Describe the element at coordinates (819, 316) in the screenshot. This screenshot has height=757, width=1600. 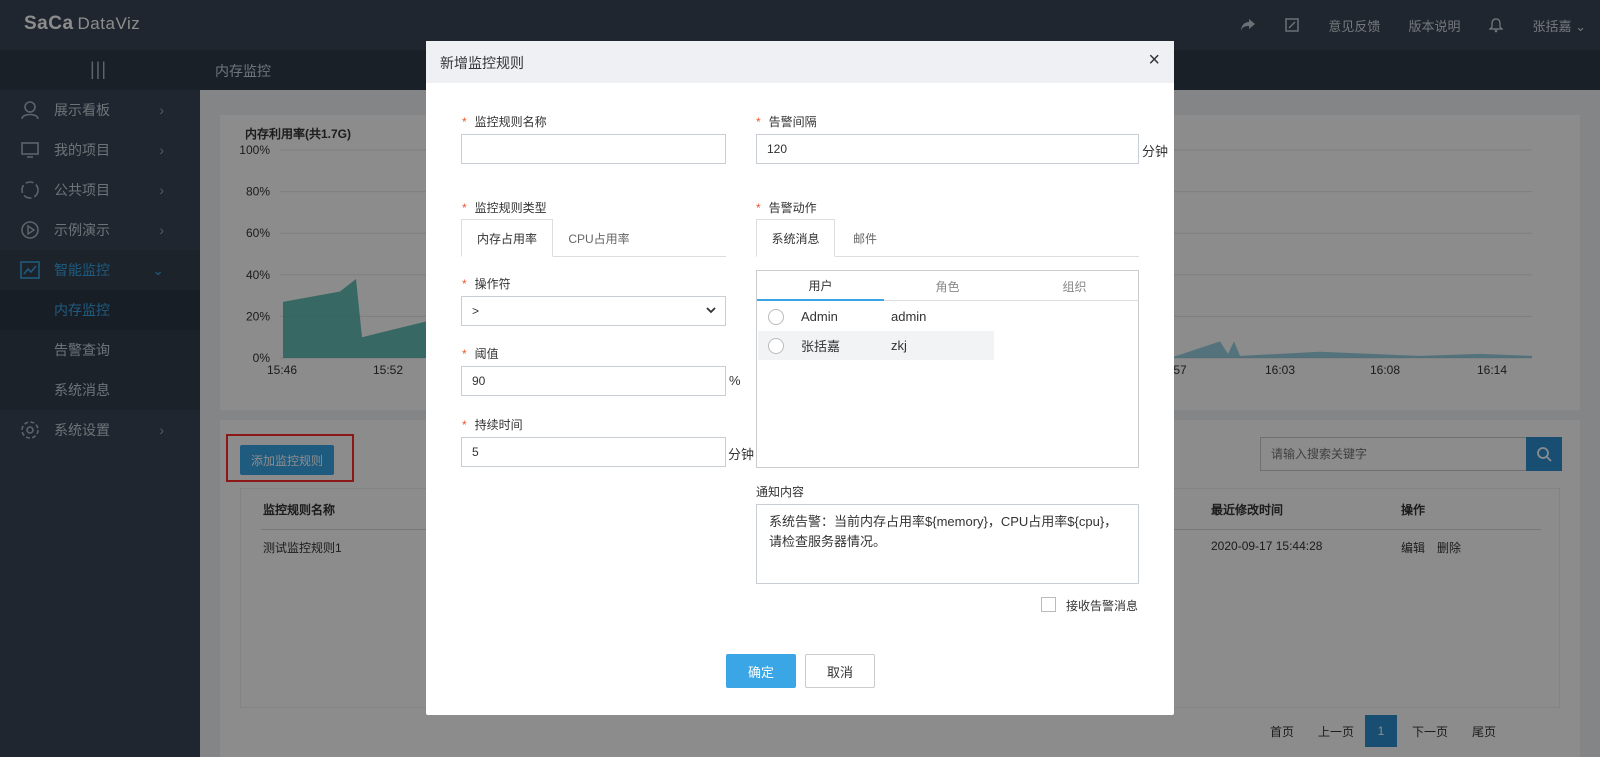
I see `user-name: Admin` at that location.